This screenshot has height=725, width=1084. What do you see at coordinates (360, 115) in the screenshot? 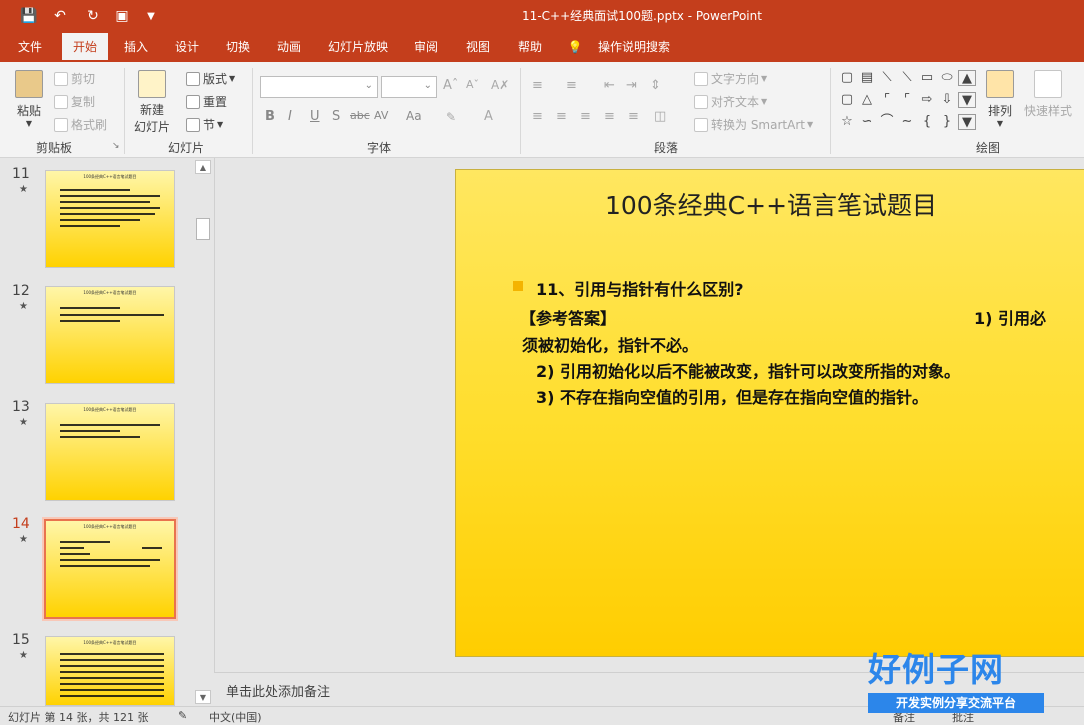
I see `strikethrough-button: abc` at bounding box center [360, 115].